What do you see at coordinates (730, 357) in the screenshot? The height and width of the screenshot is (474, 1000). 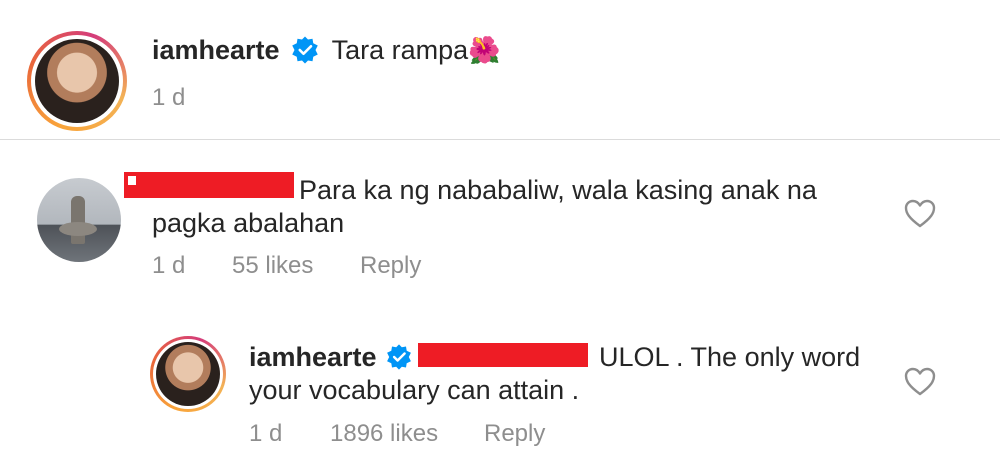 I see `reply-text-line1: ULOL . The only word` at bounding box center [730, 357].